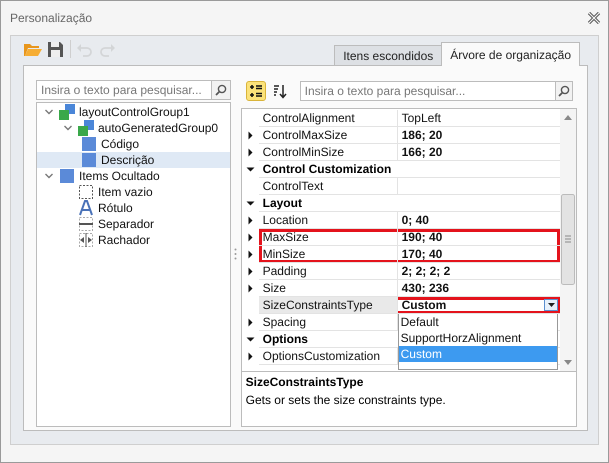 The image size is (609, 463). I want to click on property-value: 166; 20, so click(479, 152).